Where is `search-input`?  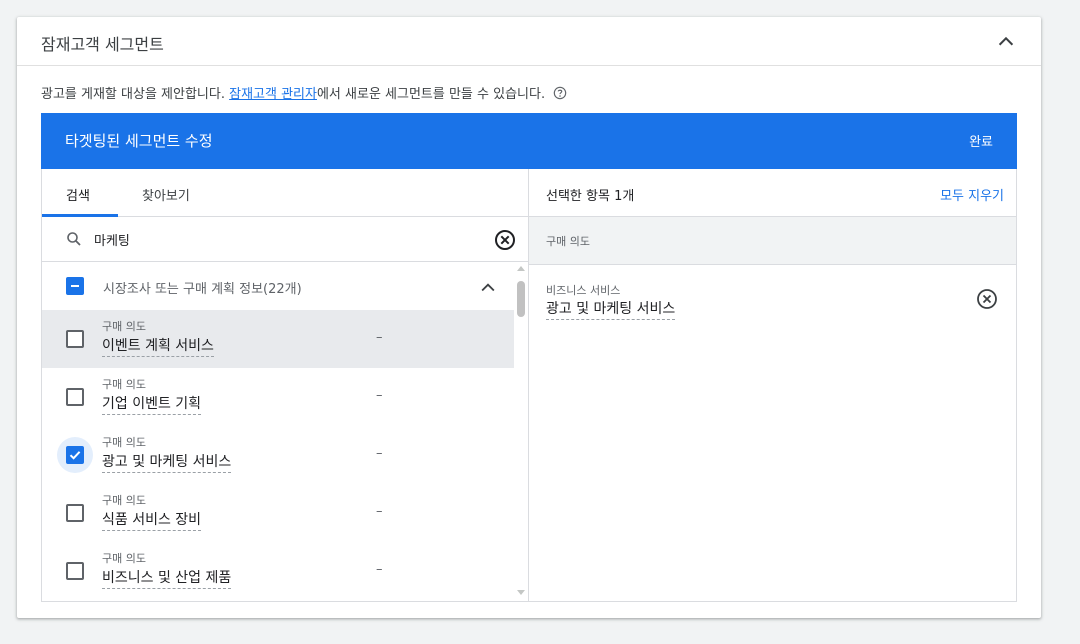
search-input is located at coordinates (284, 239).